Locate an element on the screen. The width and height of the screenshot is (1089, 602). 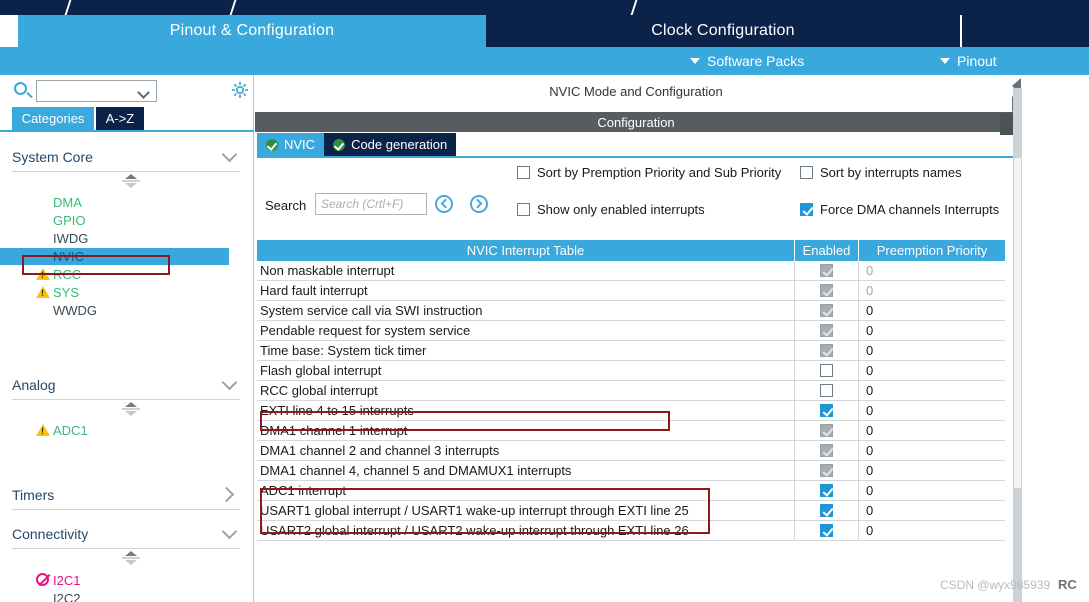
category-tab-az: A->Z is located at coordinates (120, 118).